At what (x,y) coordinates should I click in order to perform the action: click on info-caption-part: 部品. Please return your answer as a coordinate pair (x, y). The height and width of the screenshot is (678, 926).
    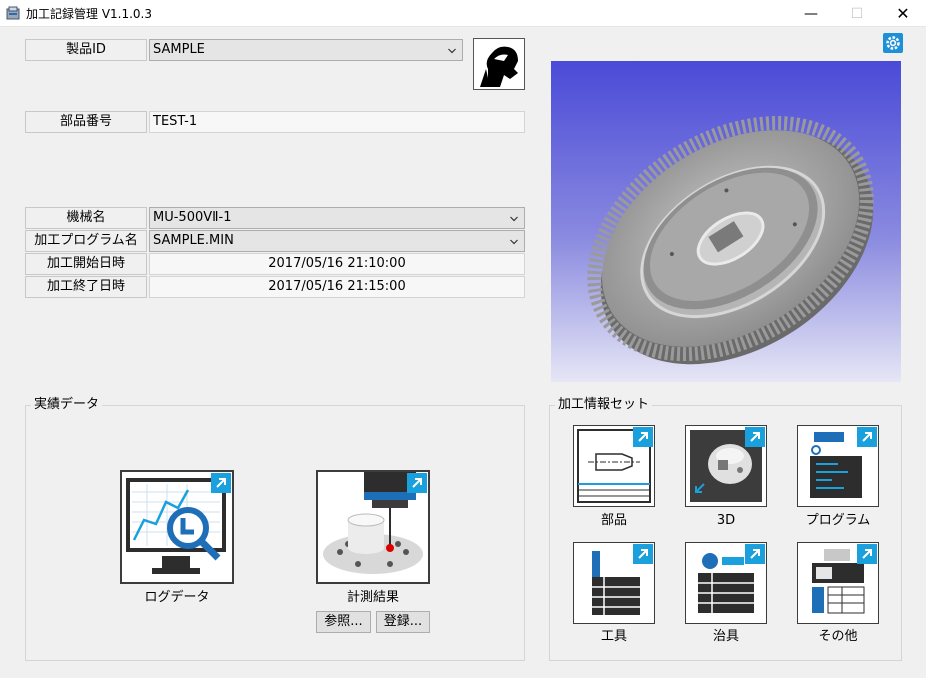
    Looking at the image, I should click on (613, 520).